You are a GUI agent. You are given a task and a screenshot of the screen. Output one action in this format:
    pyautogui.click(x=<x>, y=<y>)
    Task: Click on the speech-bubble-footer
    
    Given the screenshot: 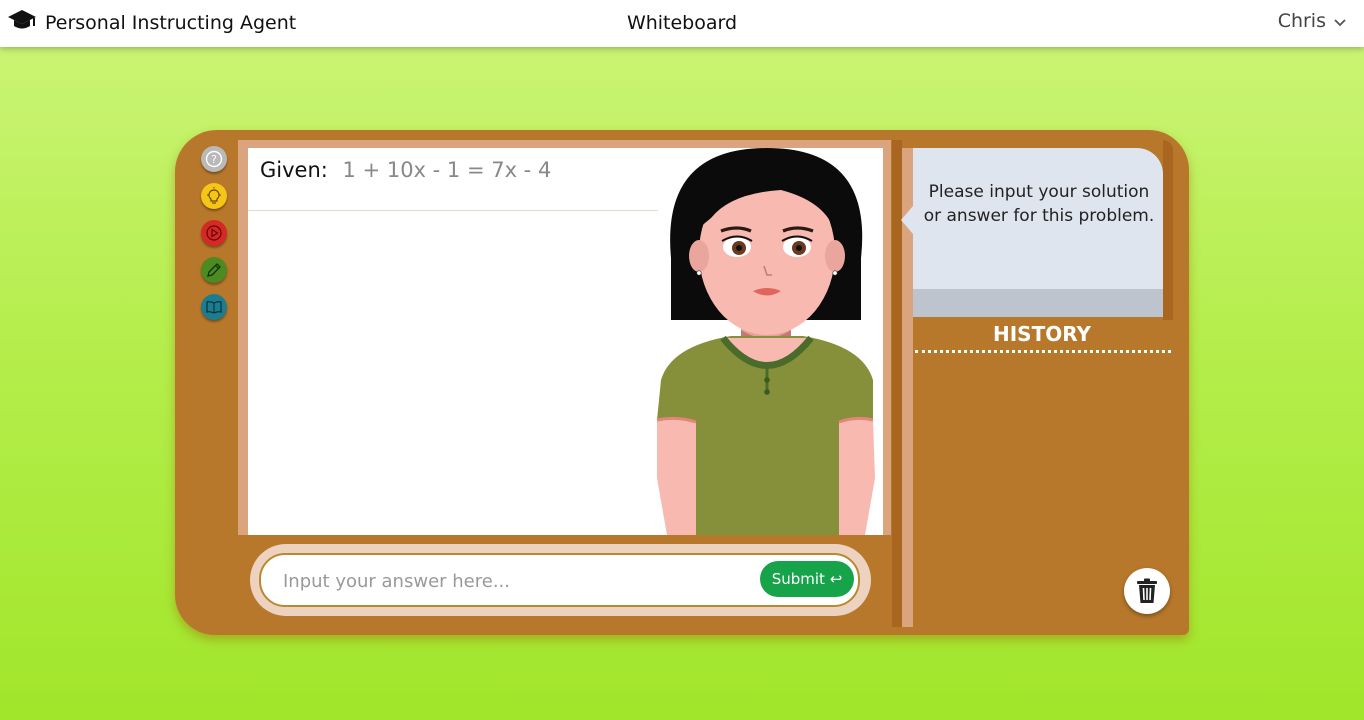 What is the action you would take?
    pyautogui.click(x=1038, y=303)
    